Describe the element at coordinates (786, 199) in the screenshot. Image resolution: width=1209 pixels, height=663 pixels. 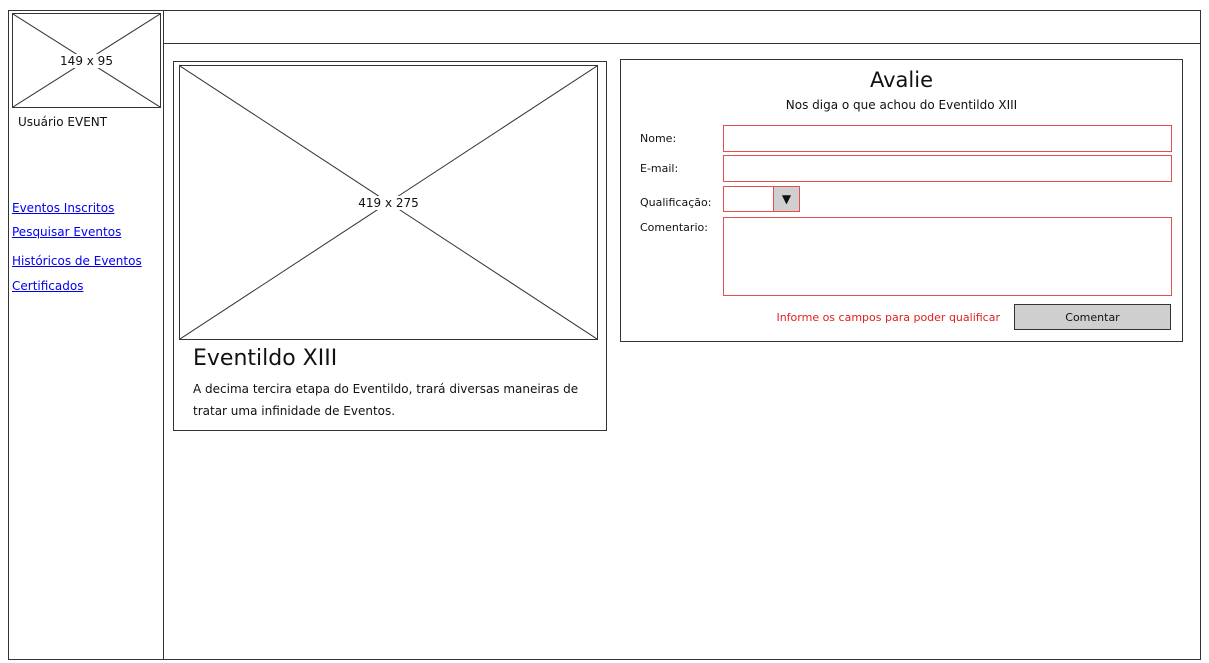
I see `dropdown-arrow-icon: ▼` at that location.